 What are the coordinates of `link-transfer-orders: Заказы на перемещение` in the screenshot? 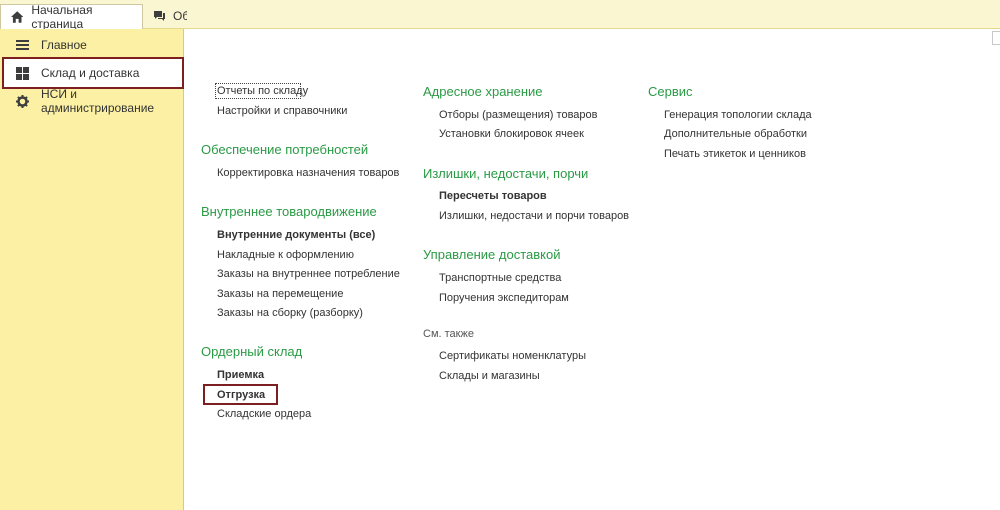 It's located at (280, 294).